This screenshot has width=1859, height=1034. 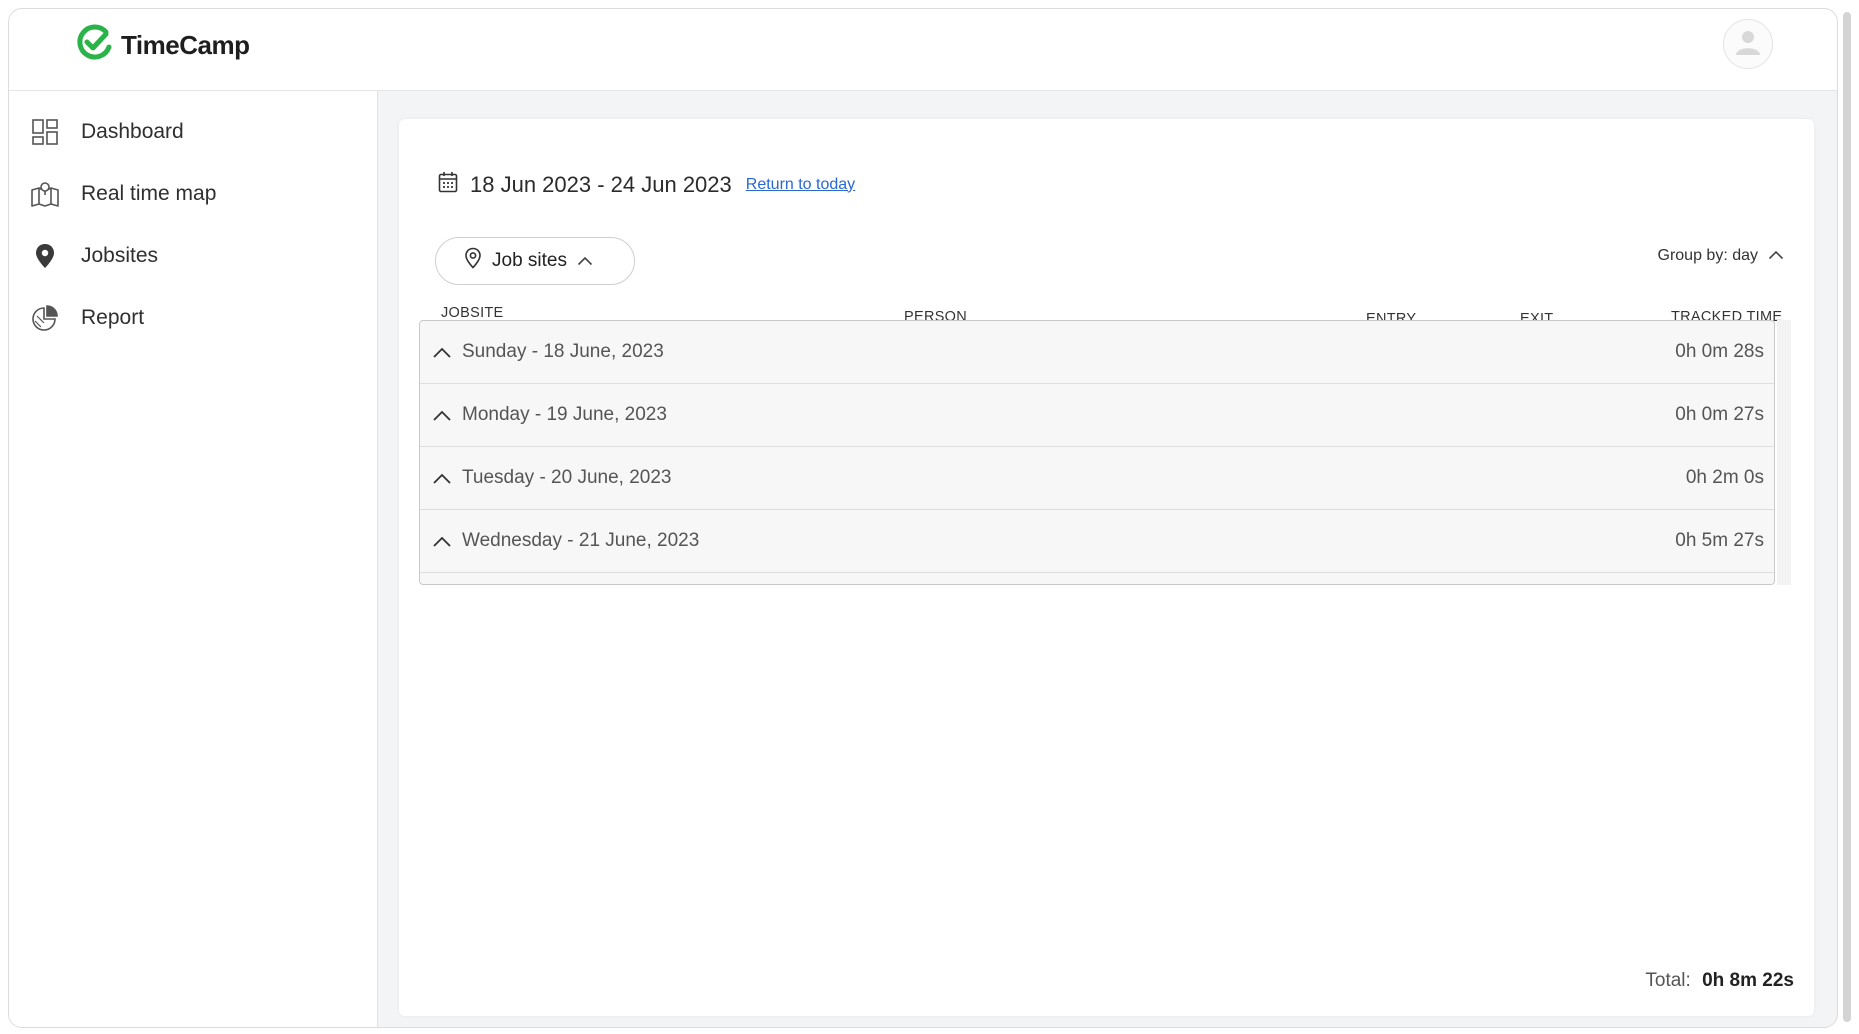 What do you see at coordinates (567, 477) in the screenshot?
I see `day-label: Tuesday - 20 June, 2023` at bounding box center [567, 477].